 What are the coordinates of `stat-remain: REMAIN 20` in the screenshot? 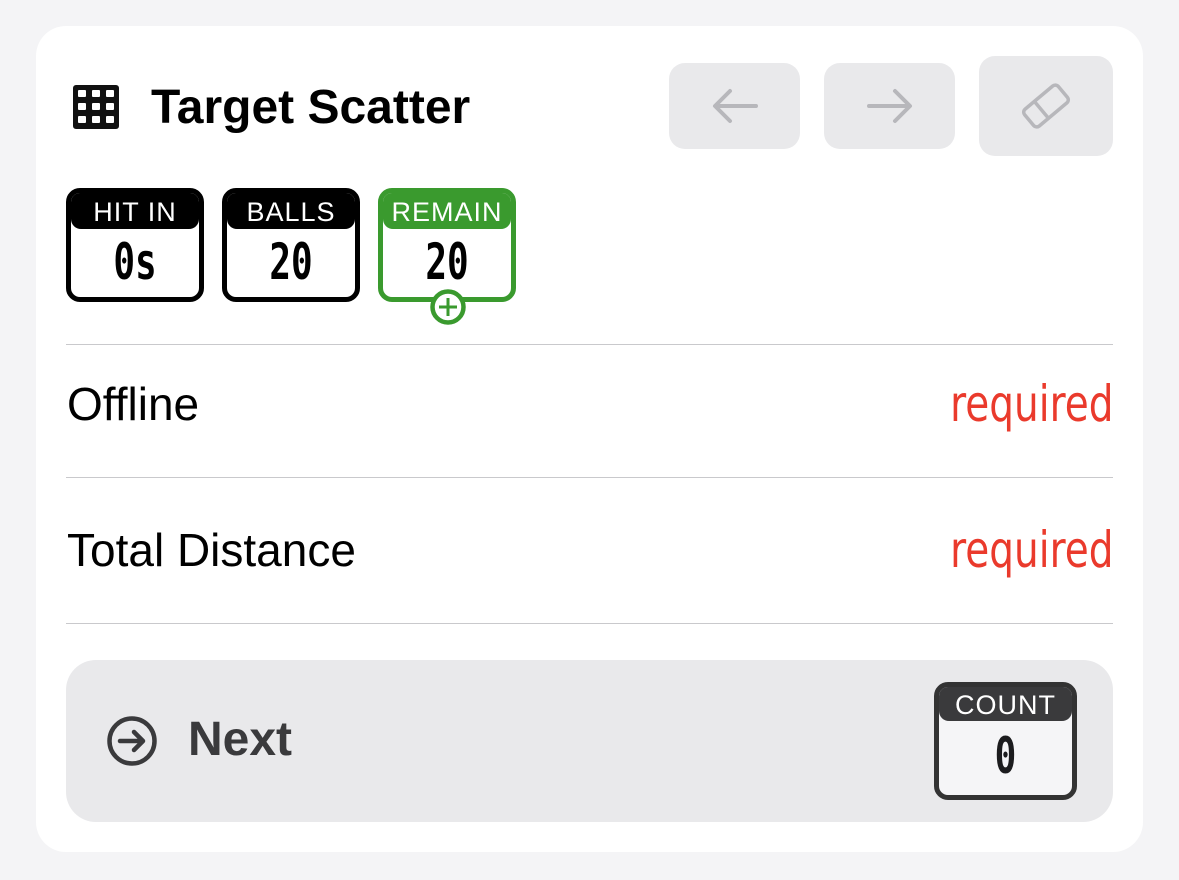 It's located at (447, 256).